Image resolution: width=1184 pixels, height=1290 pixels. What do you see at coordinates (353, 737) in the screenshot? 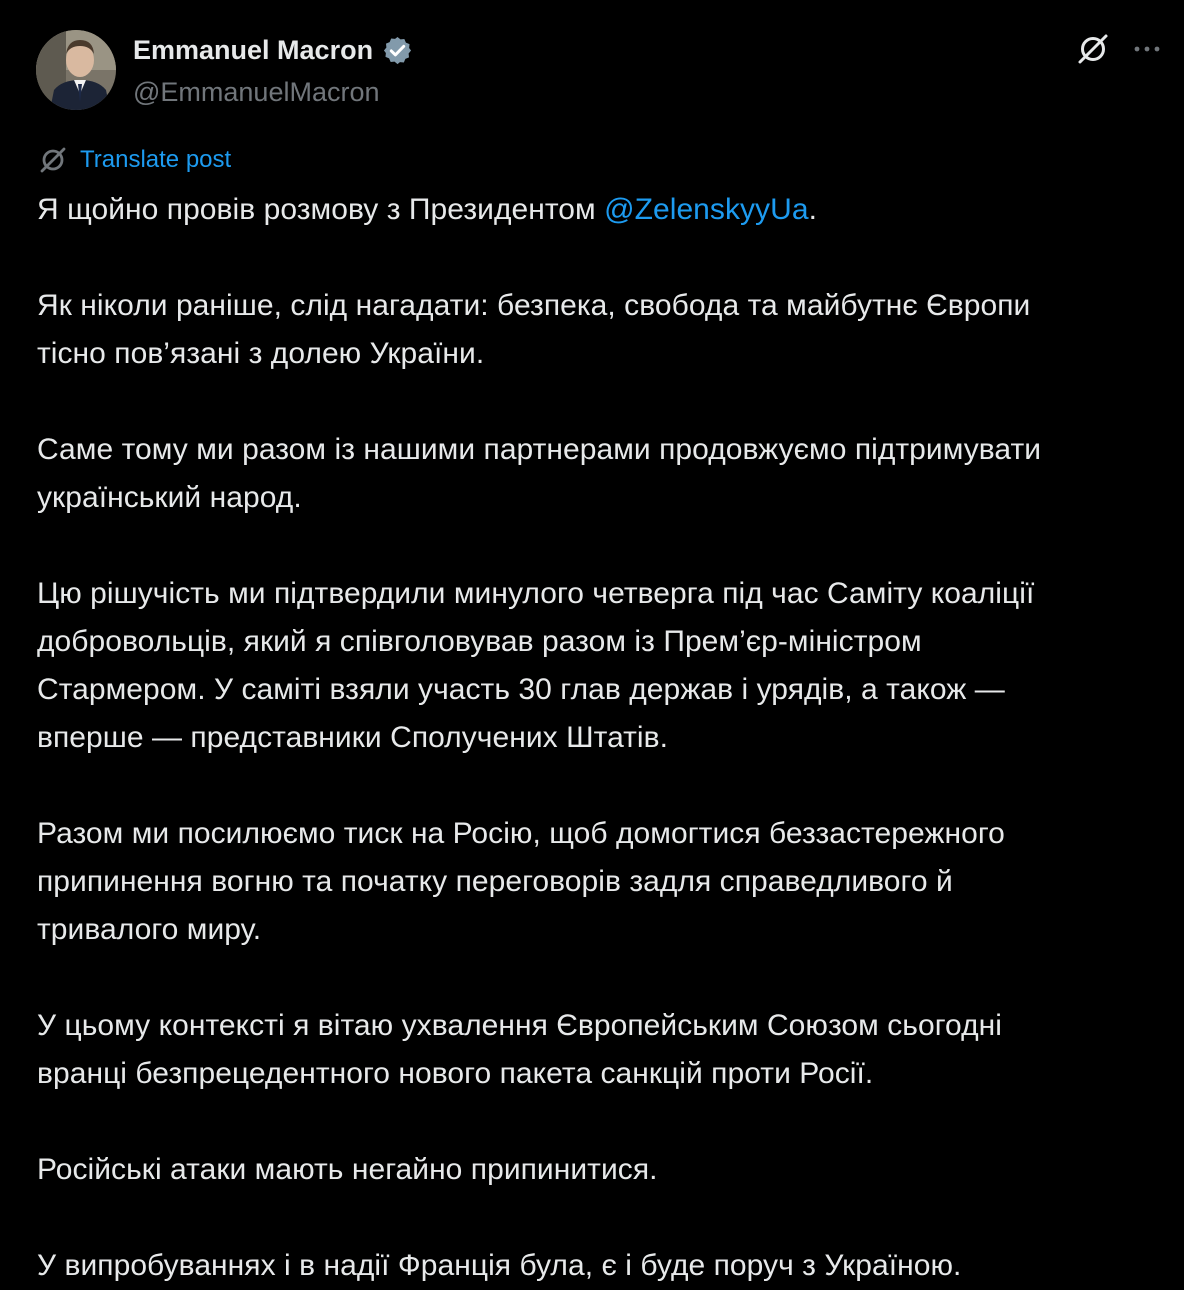
I see `post-line: вперше — представники Сполучених Штатів.` at bounding box center [353, 737].